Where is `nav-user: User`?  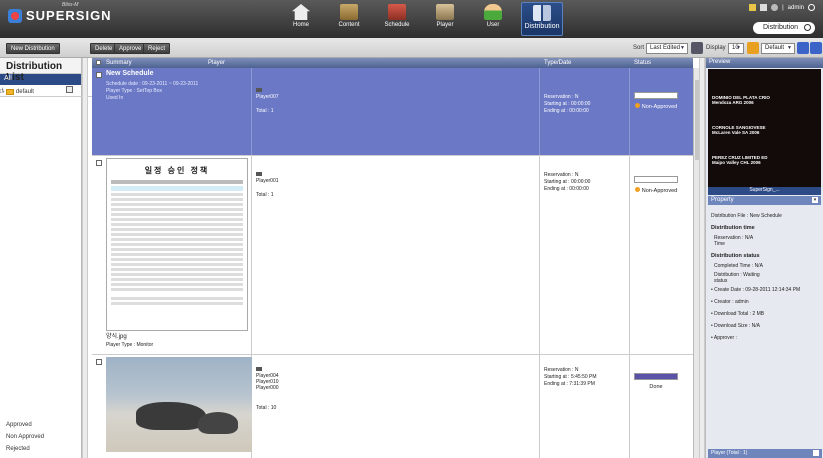 nav-user: User is located at coordinates (493, 19).